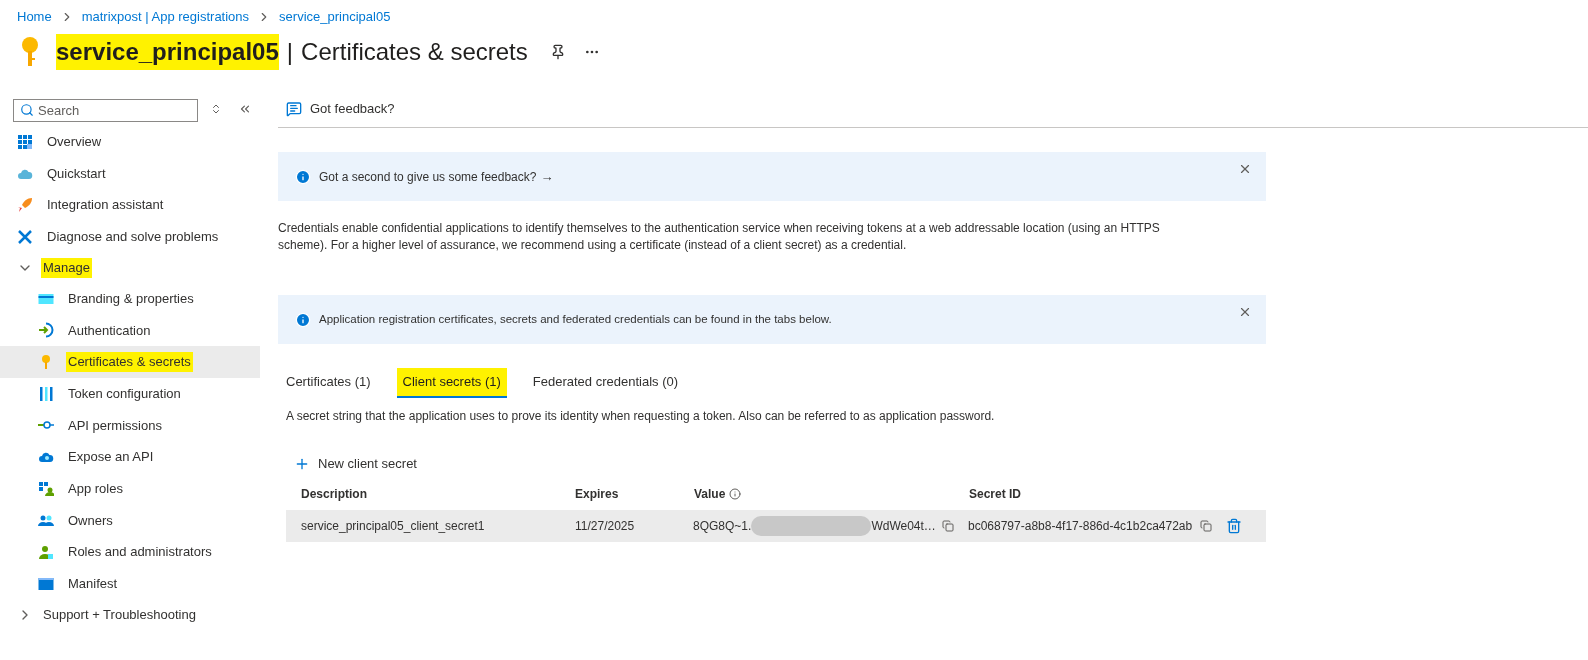 This screenshot has width=1588, height=660. Describe the element at coordinates (25, 205) in the screenshot. I see `rocket-icon` at that location.